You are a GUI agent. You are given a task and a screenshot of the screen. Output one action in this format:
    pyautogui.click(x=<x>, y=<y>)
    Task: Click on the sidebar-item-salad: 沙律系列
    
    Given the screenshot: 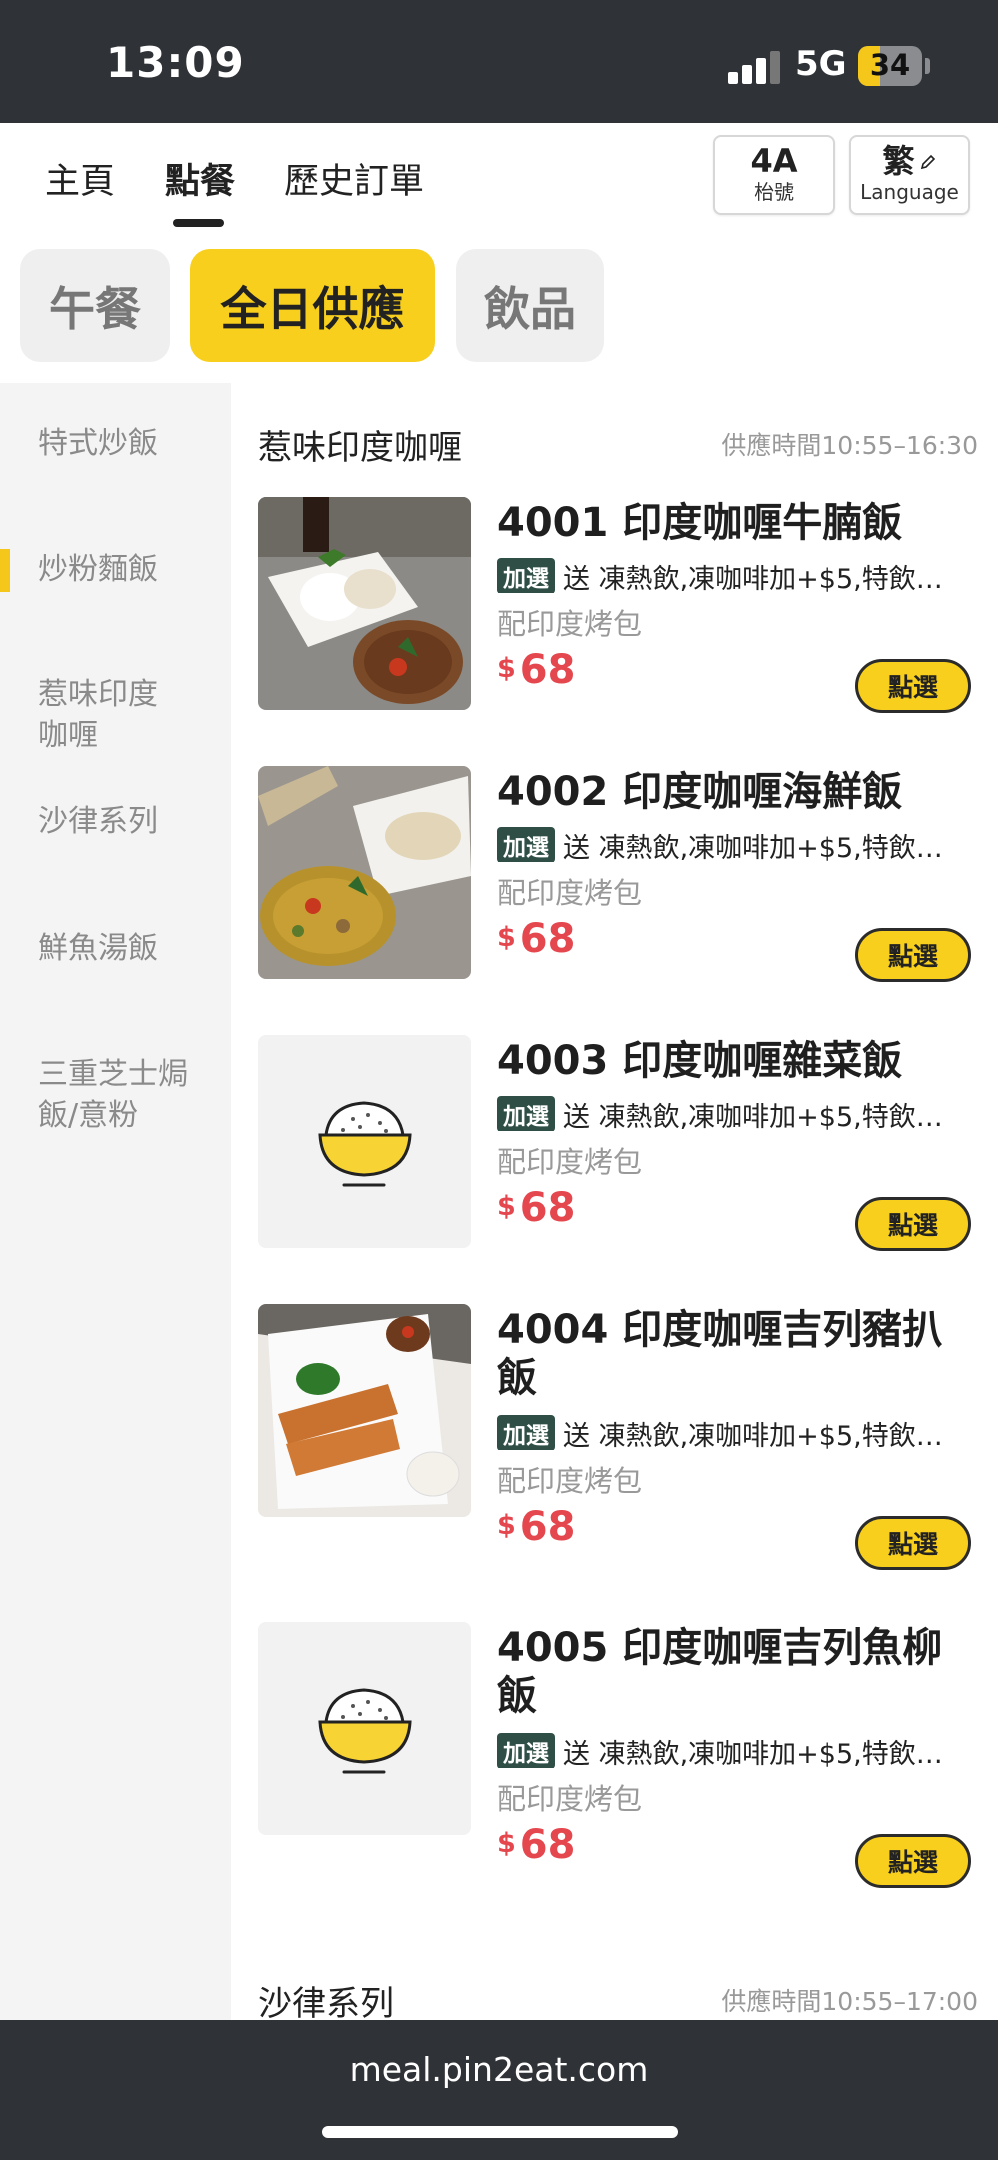 What is the action you would take?
    pyautogui.click(x=128, y=821)
    